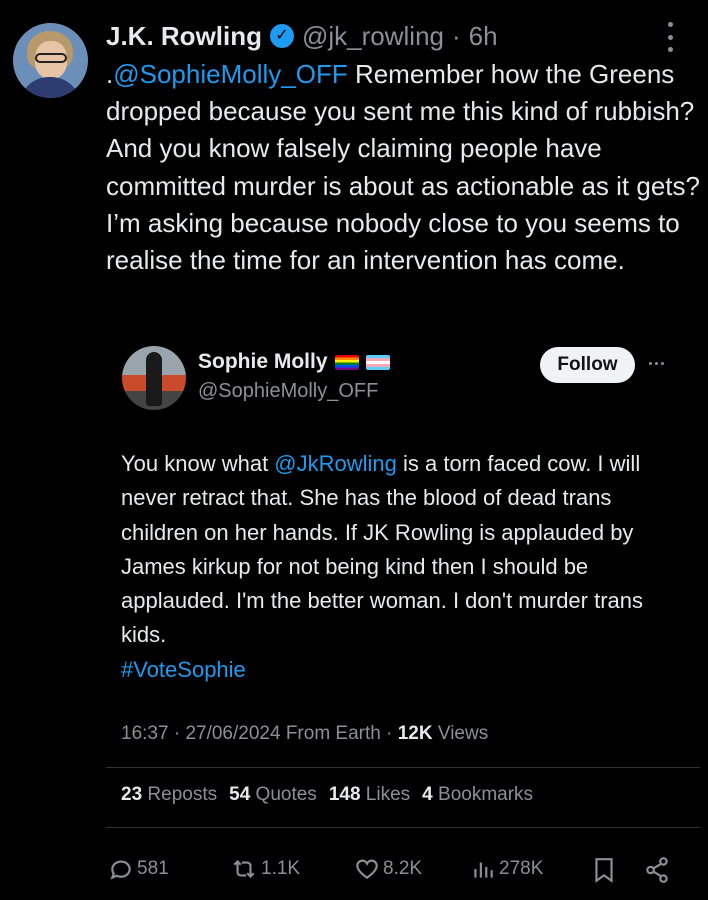 The width and height of the screenshot is (708, 900). I want to click on post-age: 6h, so click(483, 36).